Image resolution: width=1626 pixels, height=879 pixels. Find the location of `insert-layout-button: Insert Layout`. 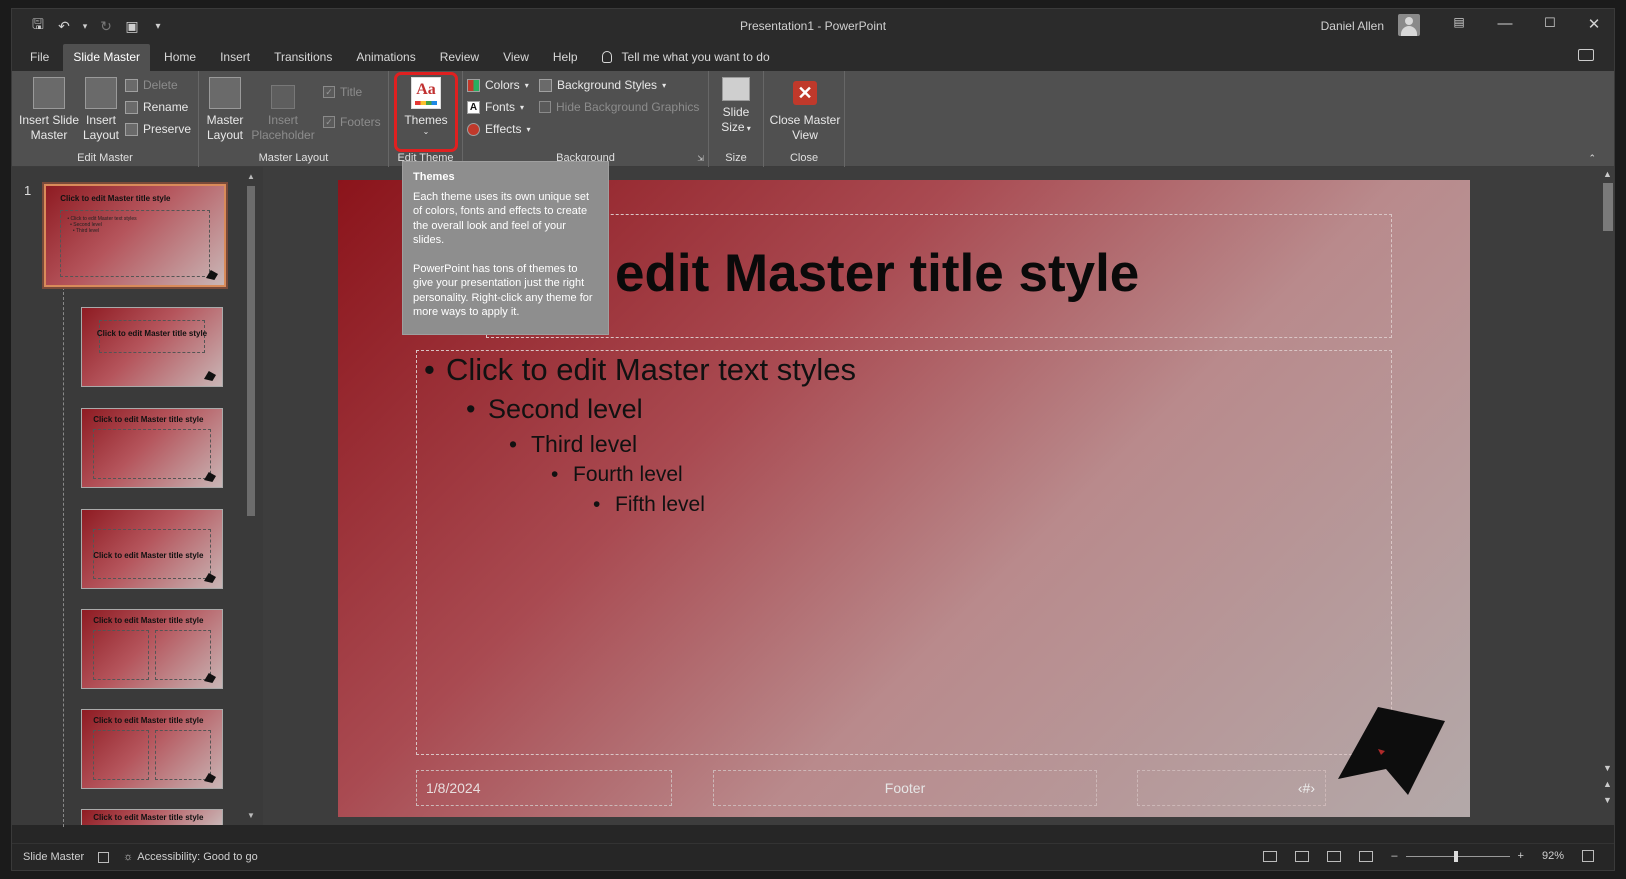

insert-layout-button: Insert Layout is located at coordinates (101, 110).